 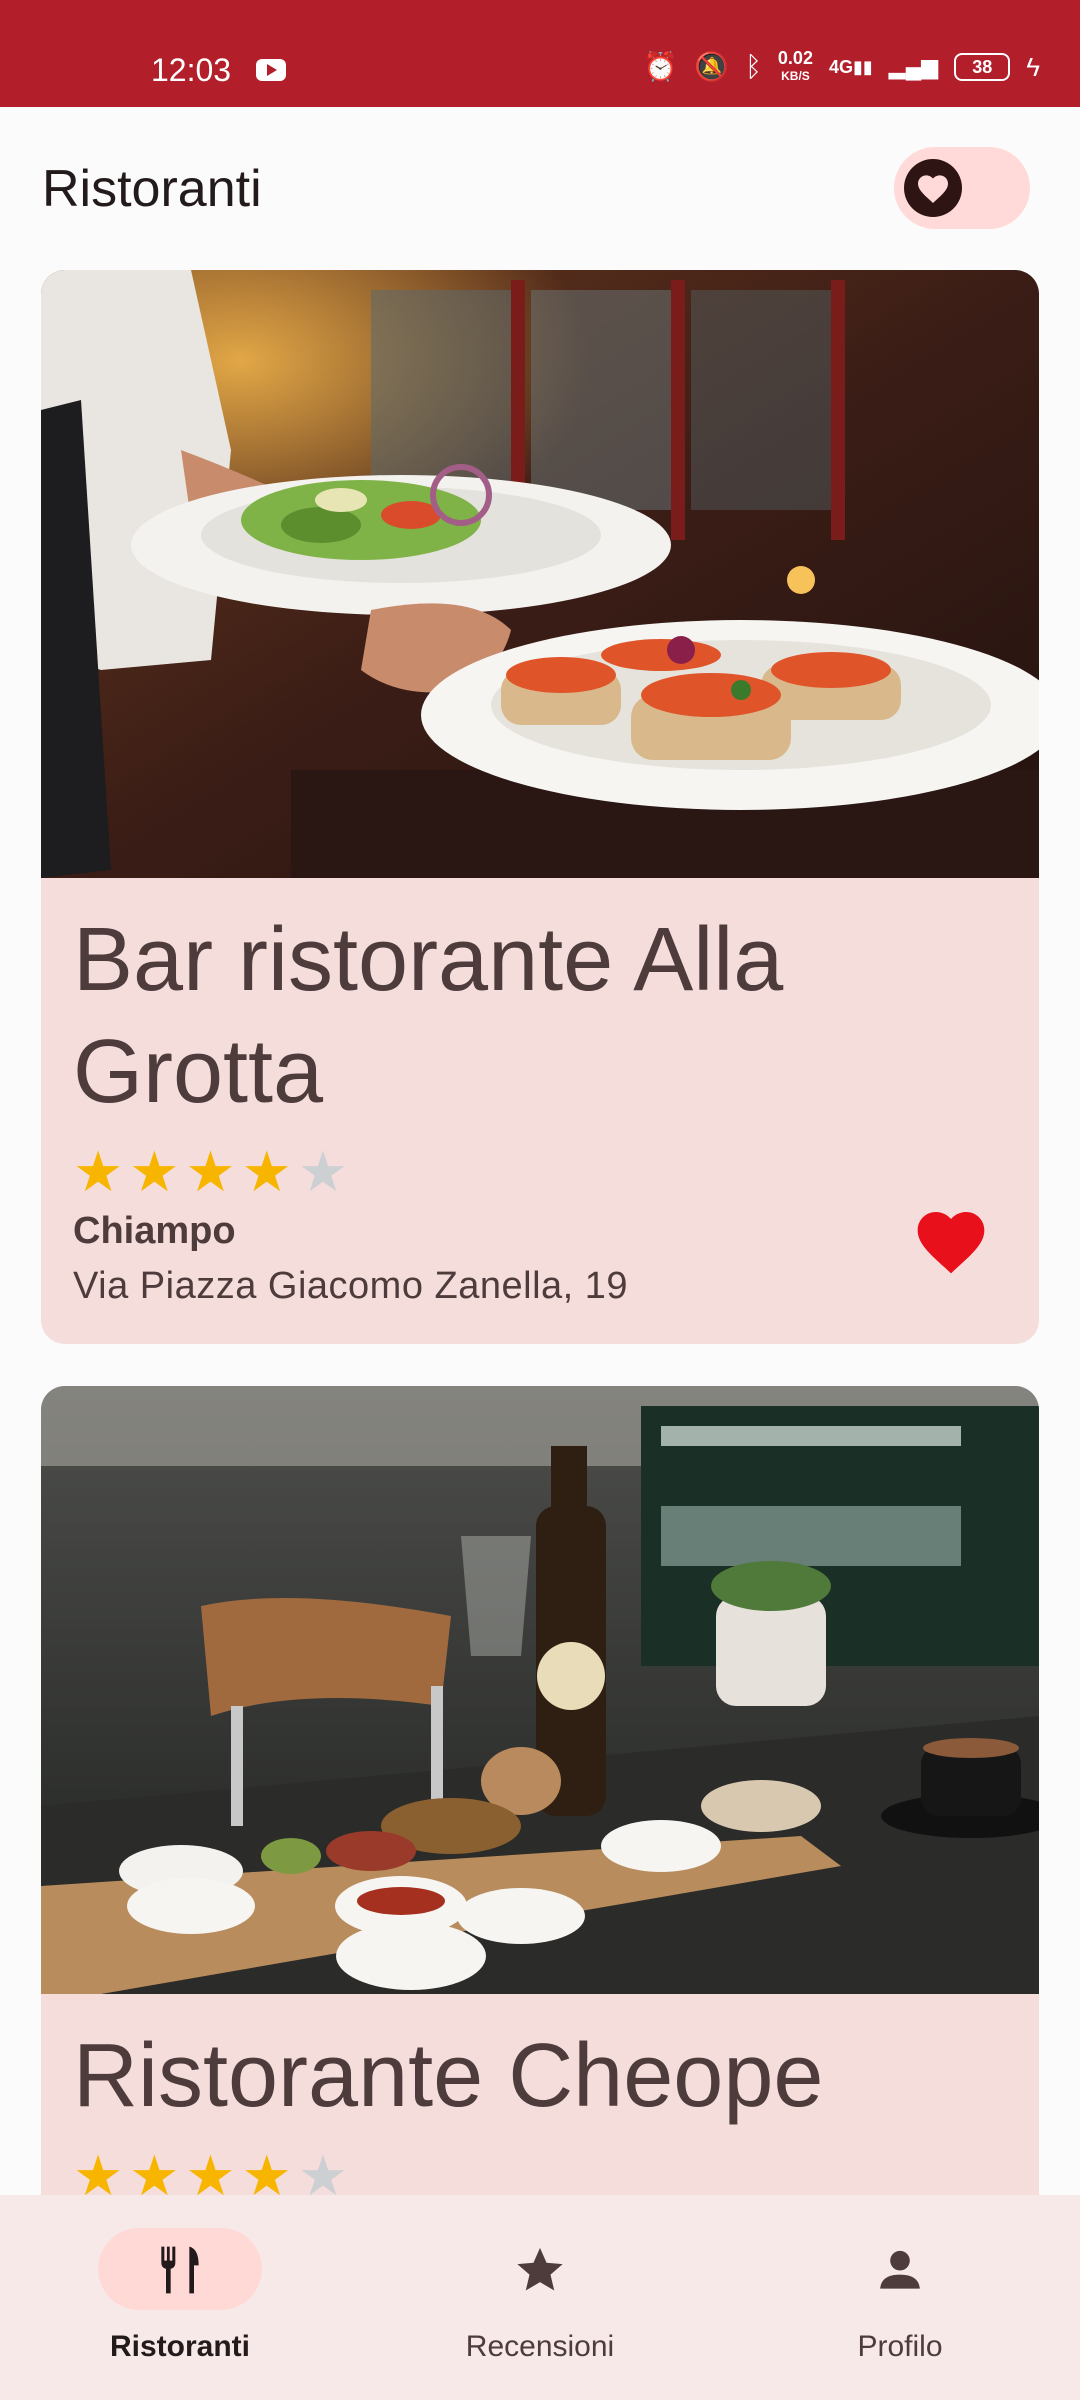 I want to click on net-speed: 0.02 KB/S, so click(x=795, y=66).